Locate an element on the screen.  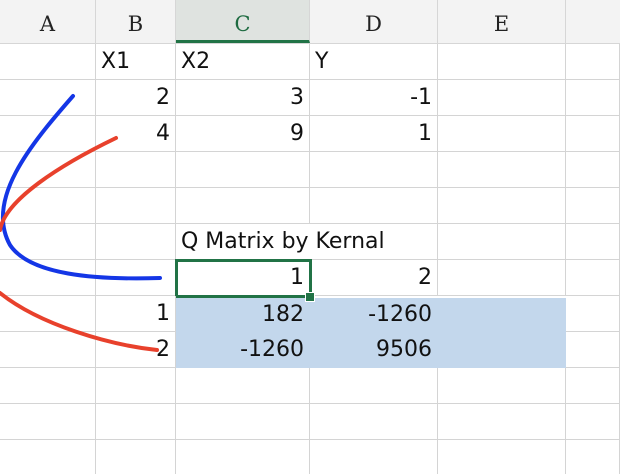
cell-f5 is located at coordinates (593, 206).